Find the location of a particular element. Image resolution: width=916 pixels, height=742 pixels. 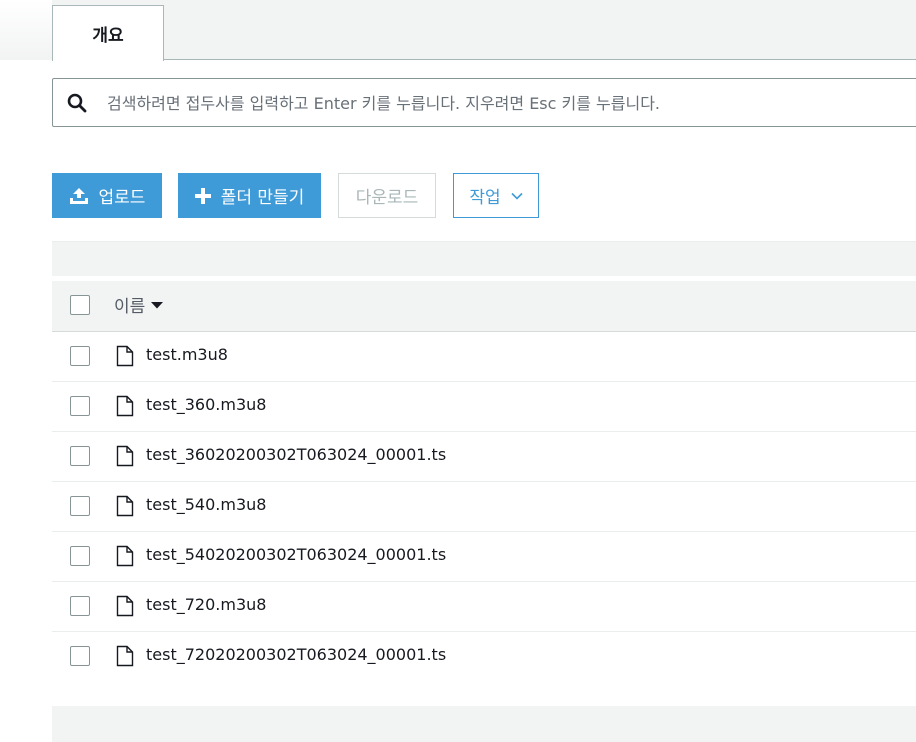

caret-down-icon is located at coordinates (157, 305).